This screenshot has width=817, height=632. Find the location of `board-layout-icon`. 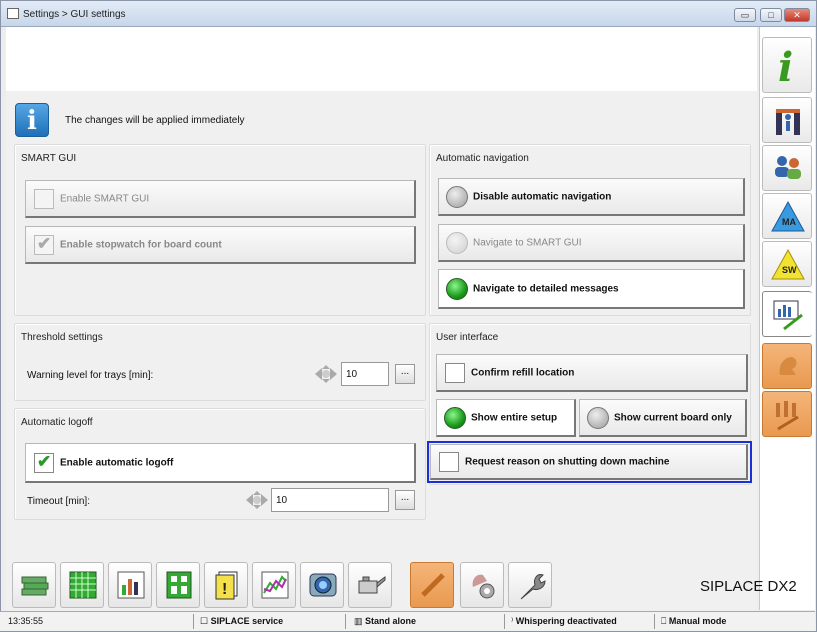

board-layout-icon is located at coordinates (179, 585).